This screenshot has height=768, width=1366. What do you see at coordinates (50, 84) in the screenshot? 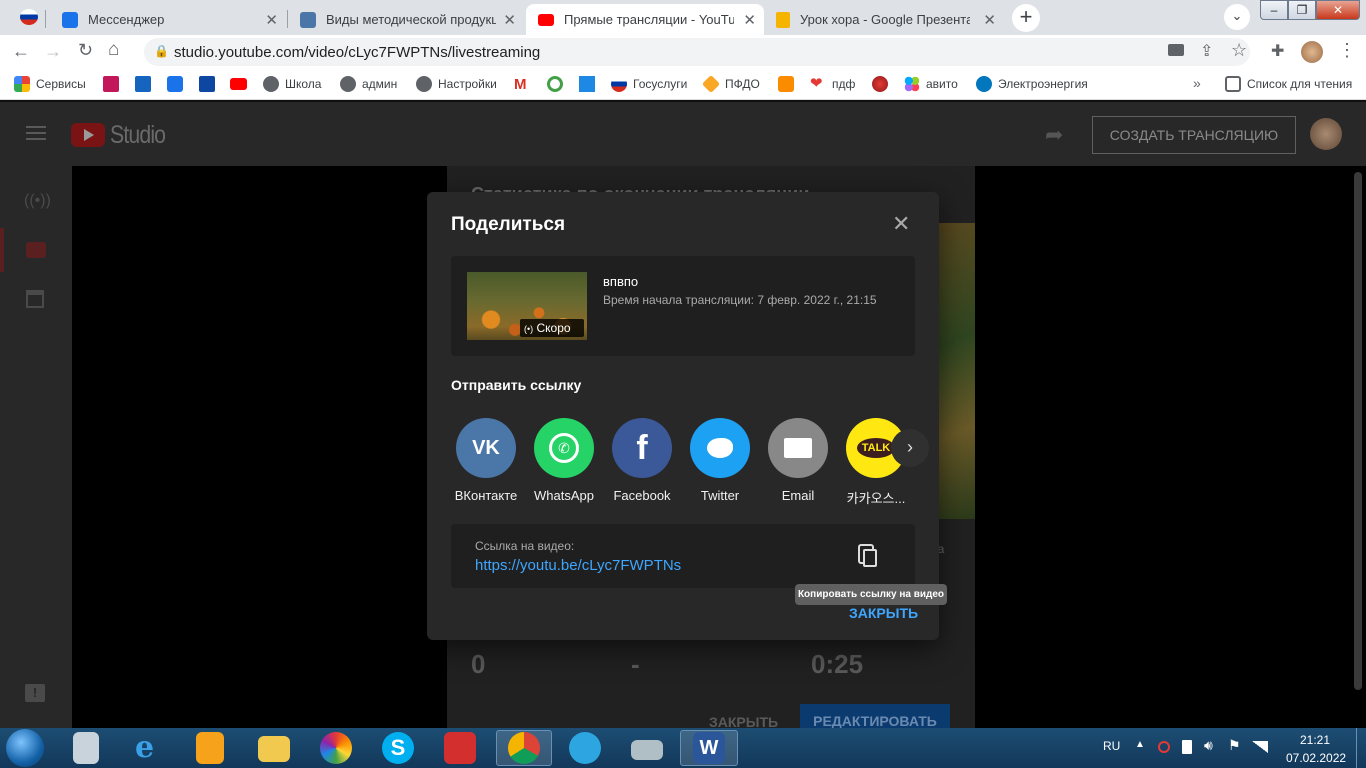
I see `bookmark-services: Сервисы` at bounding box center [50, 84].